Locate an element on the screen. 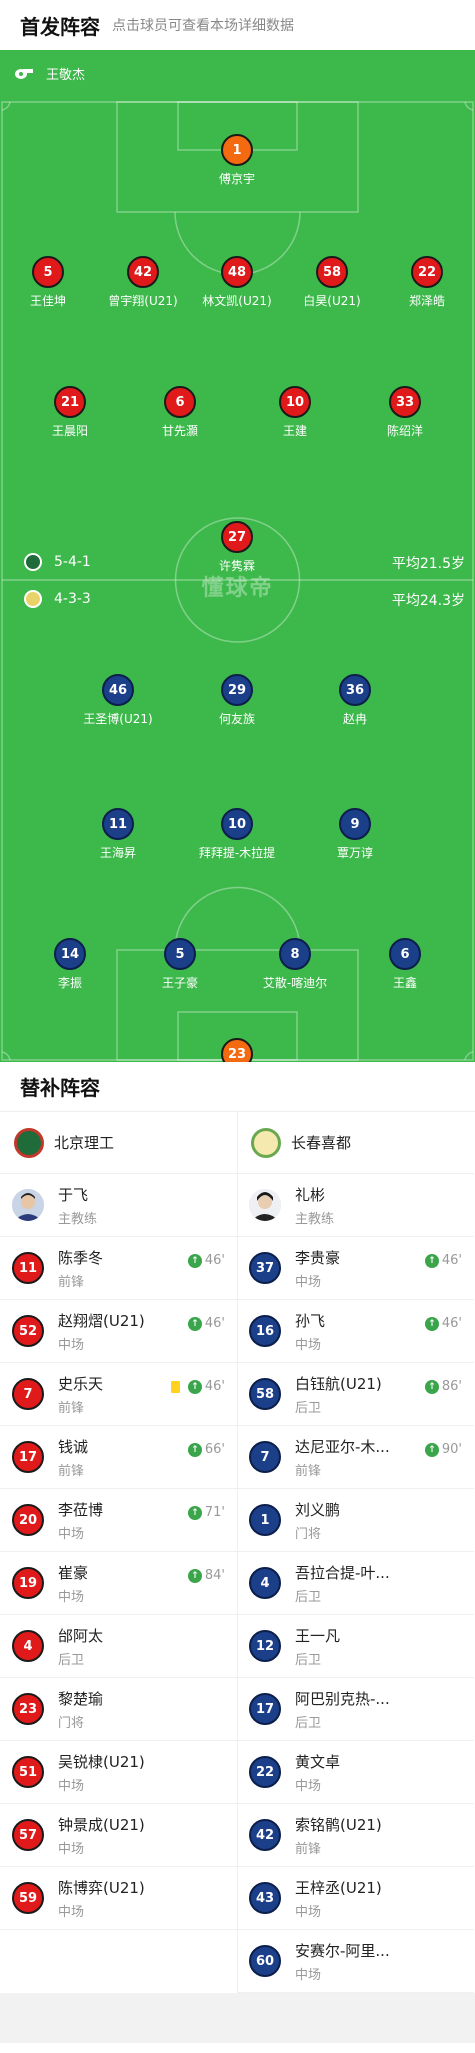 This screenshot has width=475, height=2053. player-position: 门将 is located at coordinates (308, 1534).